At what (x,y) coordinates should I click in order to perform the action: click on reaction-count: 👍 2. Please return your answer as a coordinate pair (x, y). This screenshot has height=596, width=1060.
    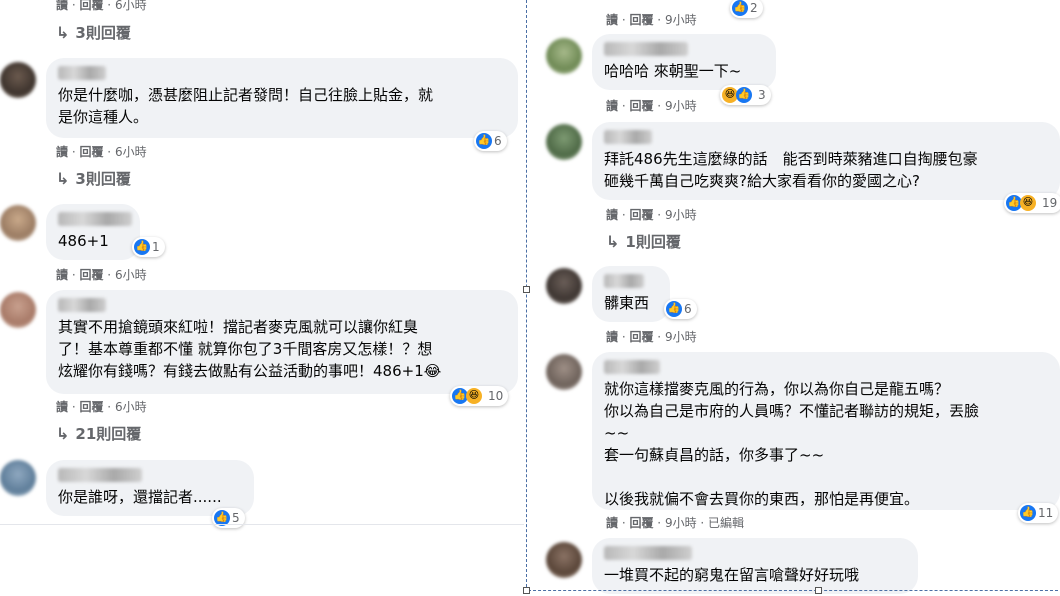
    Looking at the image, I should click on (746, 9).